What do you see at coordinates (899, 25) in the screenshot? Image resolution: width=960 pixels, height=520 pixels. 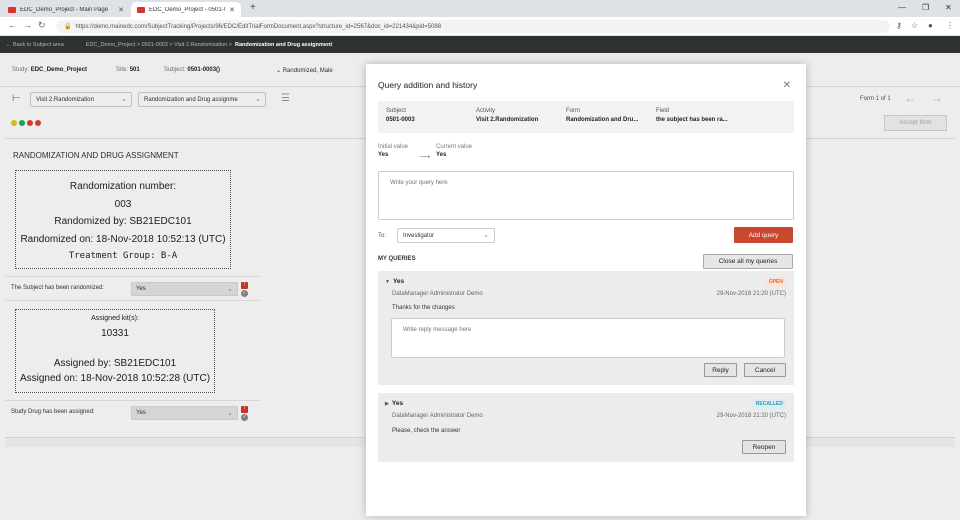 I see `key-icon: ⚷` at bounding box center [899, 25].